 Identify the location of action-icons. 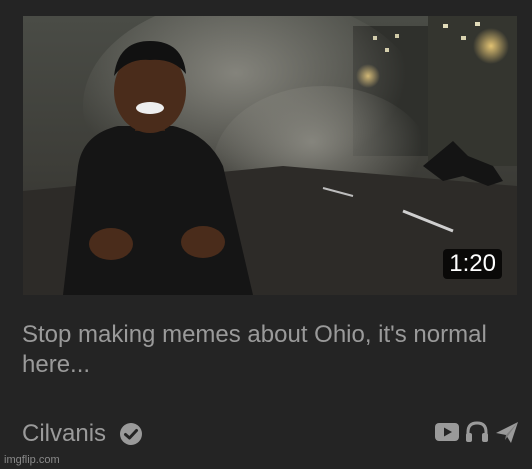
(477, 432).